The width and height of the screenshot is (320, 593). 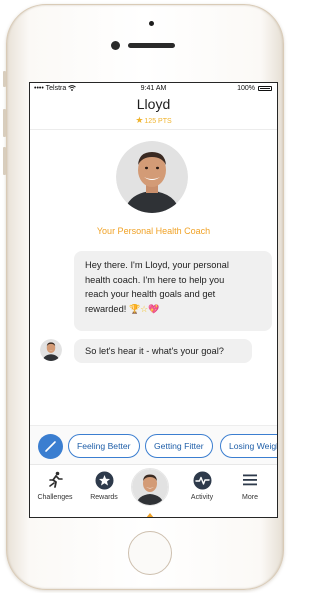 I want to click on volume-down-button, so click(x=4, y=161).